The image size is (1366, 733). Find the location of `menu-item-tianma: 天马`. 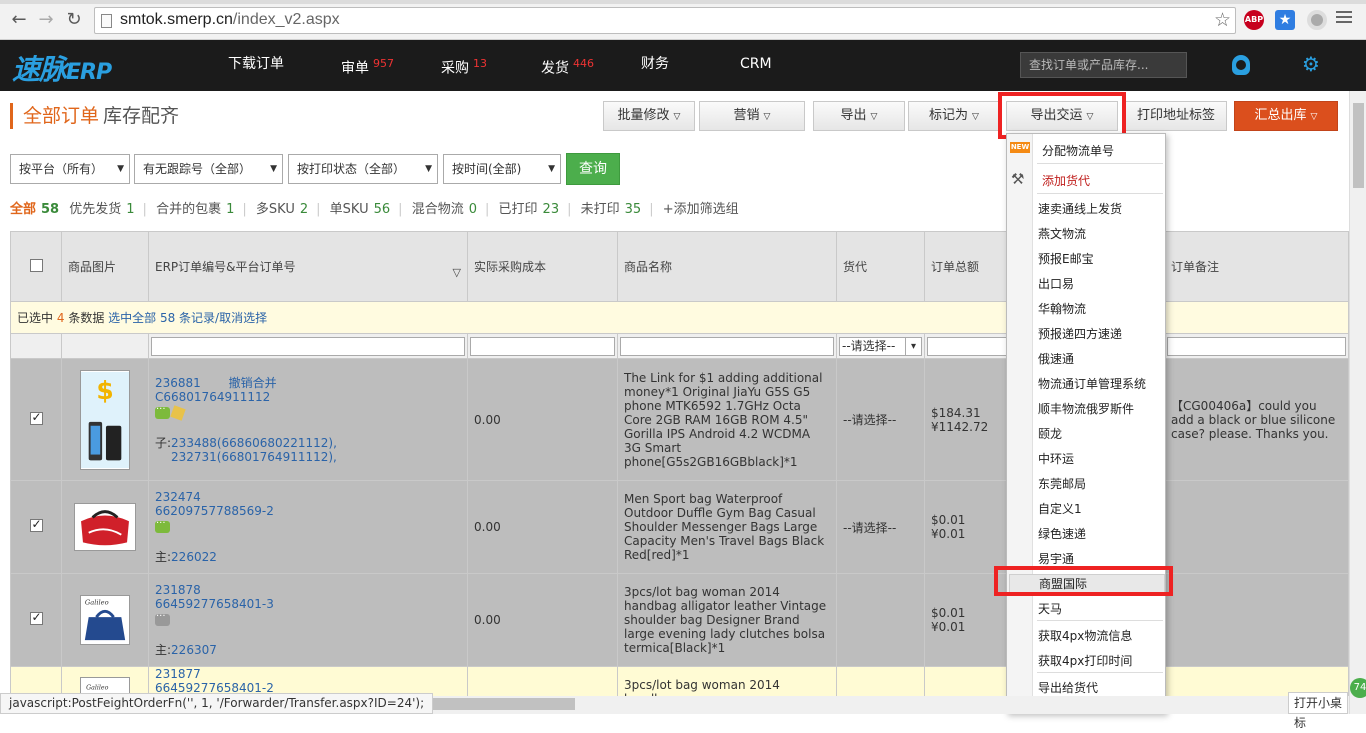

menu-item-tianma: 天马 is located at coordinates (1050, 608).